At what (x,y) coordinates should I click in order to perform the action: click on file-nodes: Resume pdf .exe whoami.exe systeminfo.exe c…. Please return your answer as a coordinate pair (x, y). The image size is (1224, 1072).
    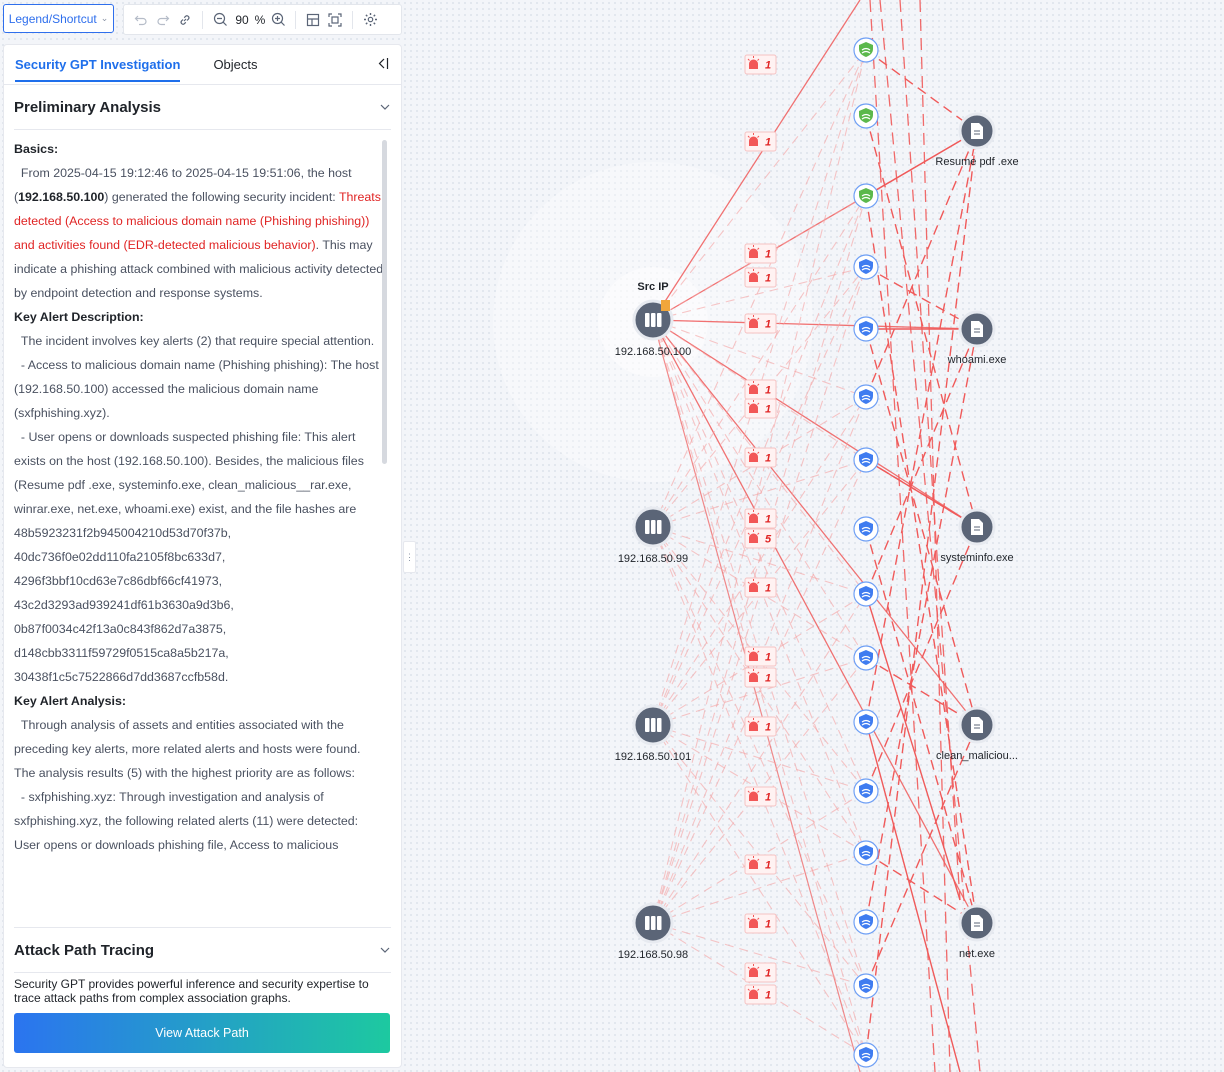
    Looking at the image, I should click on (977, 536).